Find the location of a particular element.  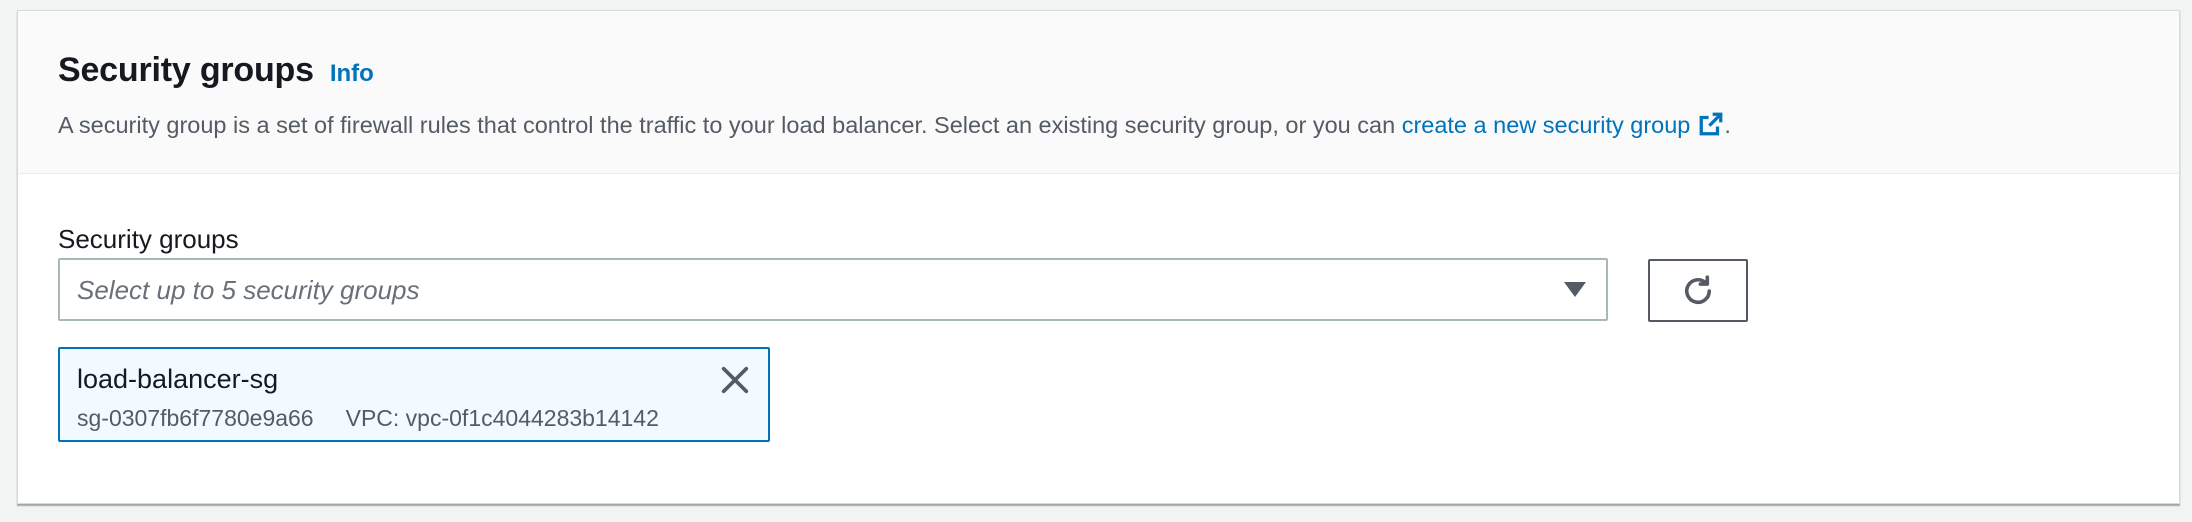

refresh-icon is located at coordinates (1698, 289).